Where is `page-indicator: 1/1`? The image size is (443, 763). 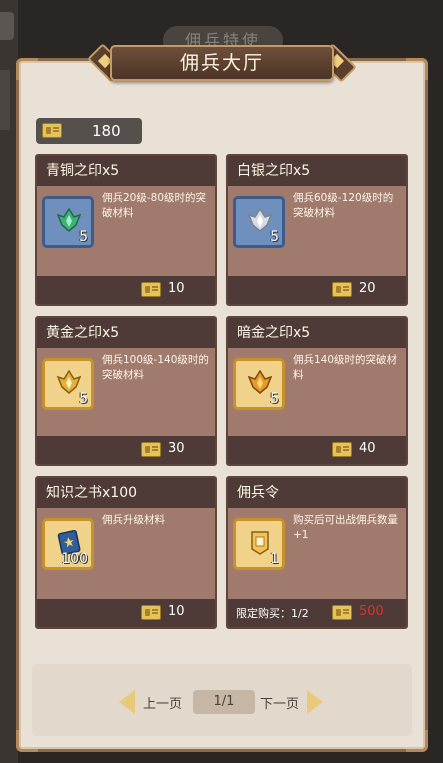 page-indicator: 1/1 is located at coordinates (224, 702).